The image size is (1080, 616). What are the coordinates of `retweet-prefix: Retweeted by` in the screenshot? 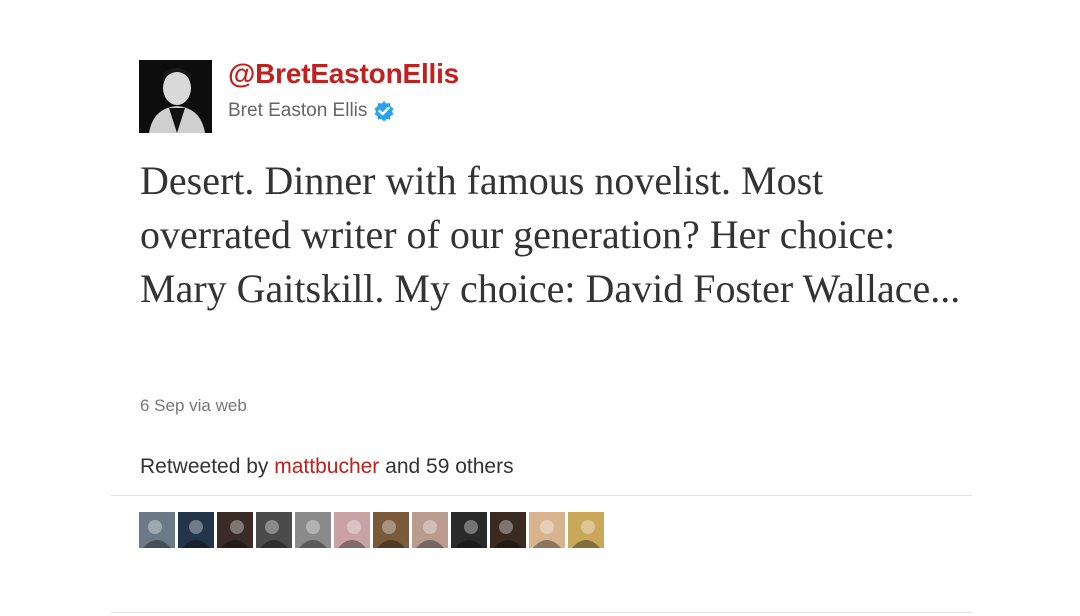 It's located at (207, 466).